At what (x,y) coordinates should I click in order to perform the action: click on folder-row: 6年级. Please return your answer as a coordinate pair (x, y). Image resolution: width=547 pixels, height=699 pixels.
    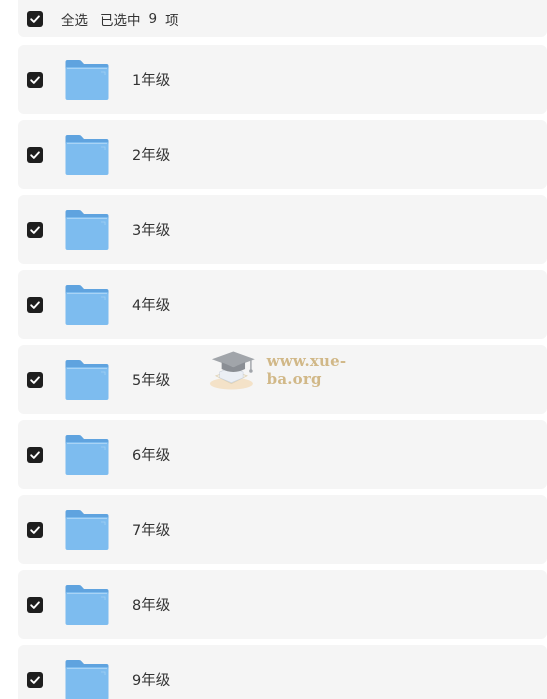
    Looking at the image, I should click on (282, 454).